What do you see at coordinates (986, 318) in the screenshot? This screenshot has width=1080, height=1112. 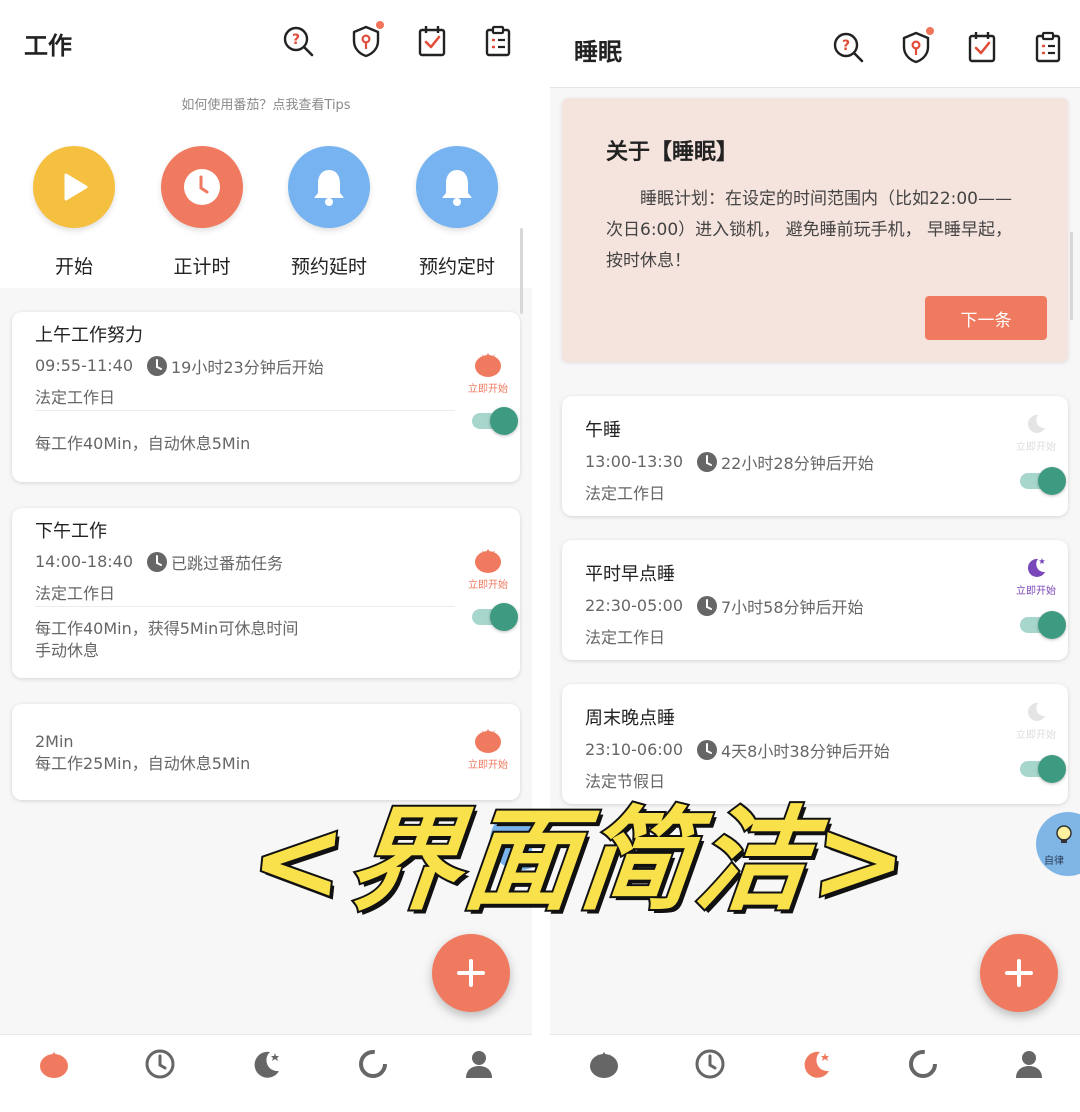 I see `next-tip-button: 下一条` at bounding box center [986, 318].